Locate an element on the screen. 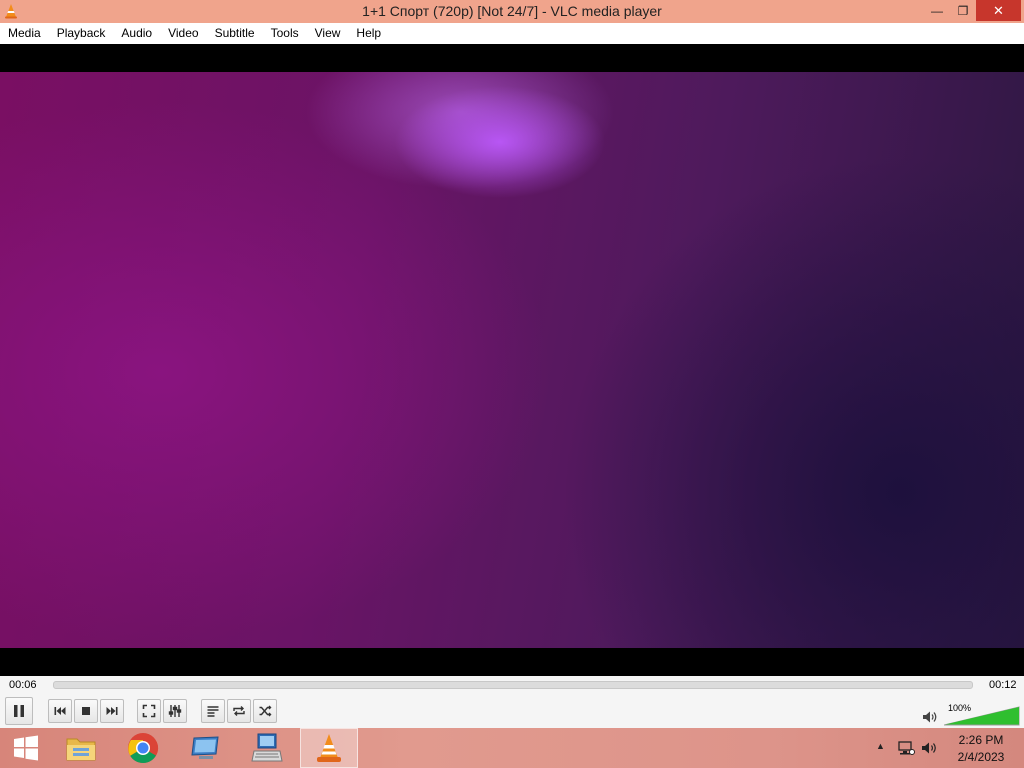  seek-slider is located at coordinates (513, 685).